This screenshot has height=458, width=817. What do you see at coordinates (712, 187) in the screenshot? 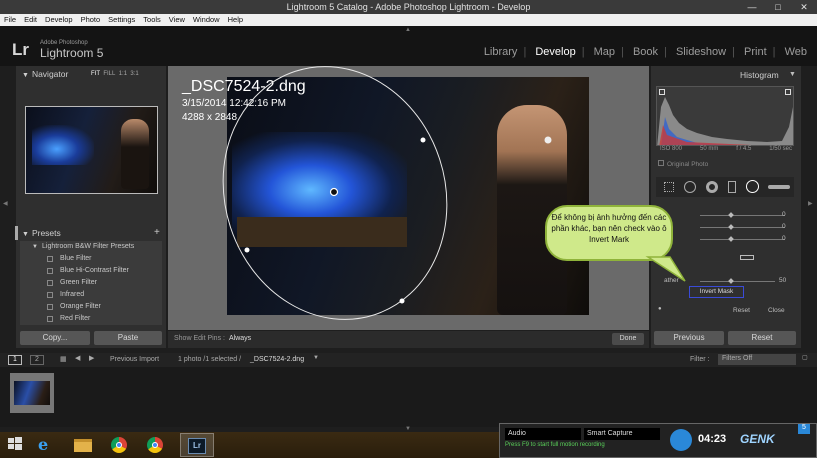
I see `red-eye-icon` at bounding box center [712, 187].